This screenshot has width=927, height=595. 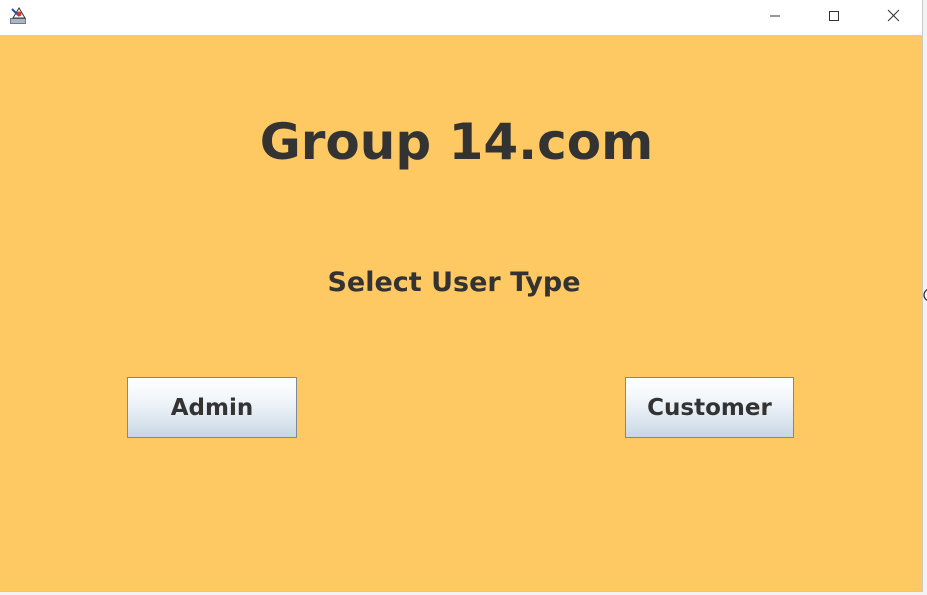 I want to click on resize-cursor-icon, so click(x=924, y=294).